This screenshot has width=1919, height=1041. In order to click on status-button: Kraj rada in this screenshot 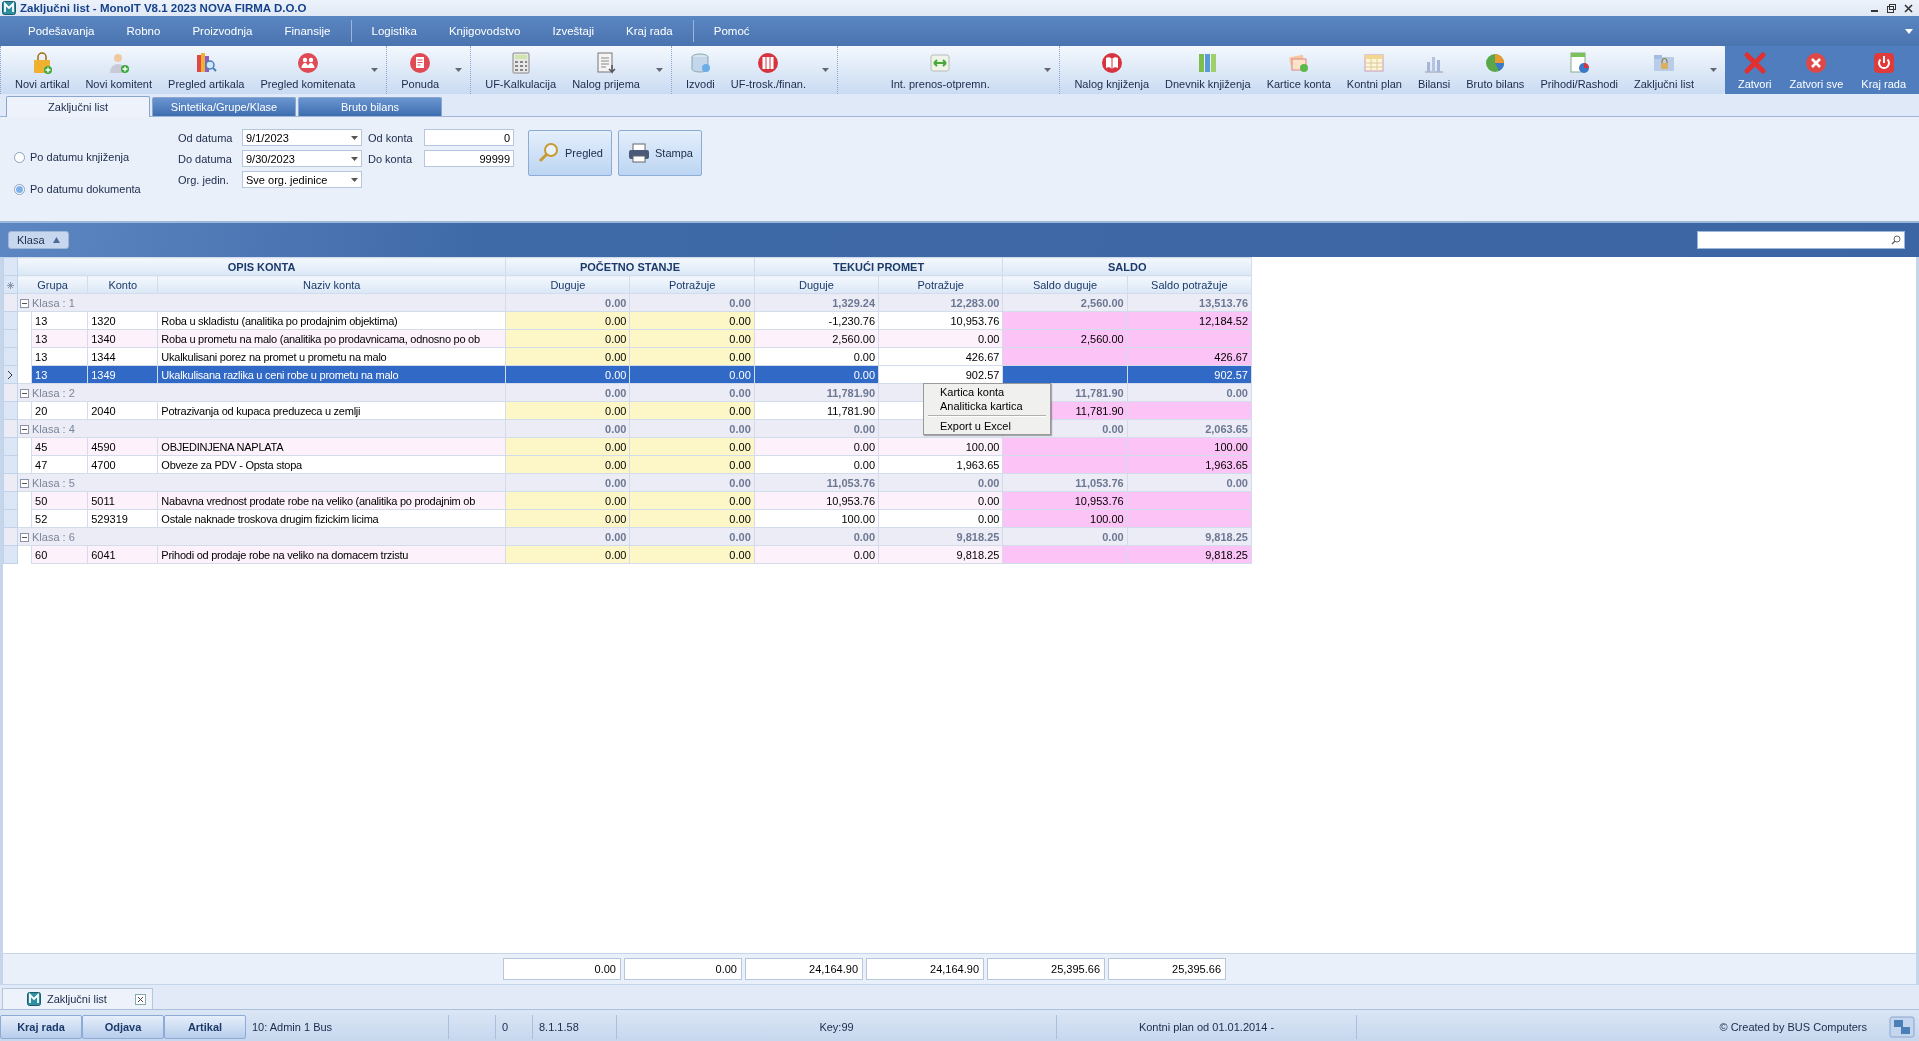, I will do `click(41, 1027)`.